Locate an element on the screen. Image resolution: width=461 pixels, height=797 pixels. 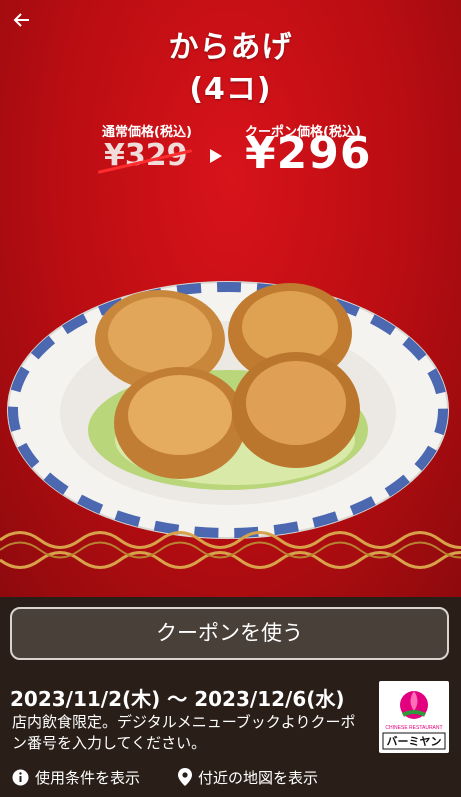
logo-text: バーミヤン is located at coordinates (414, 741).